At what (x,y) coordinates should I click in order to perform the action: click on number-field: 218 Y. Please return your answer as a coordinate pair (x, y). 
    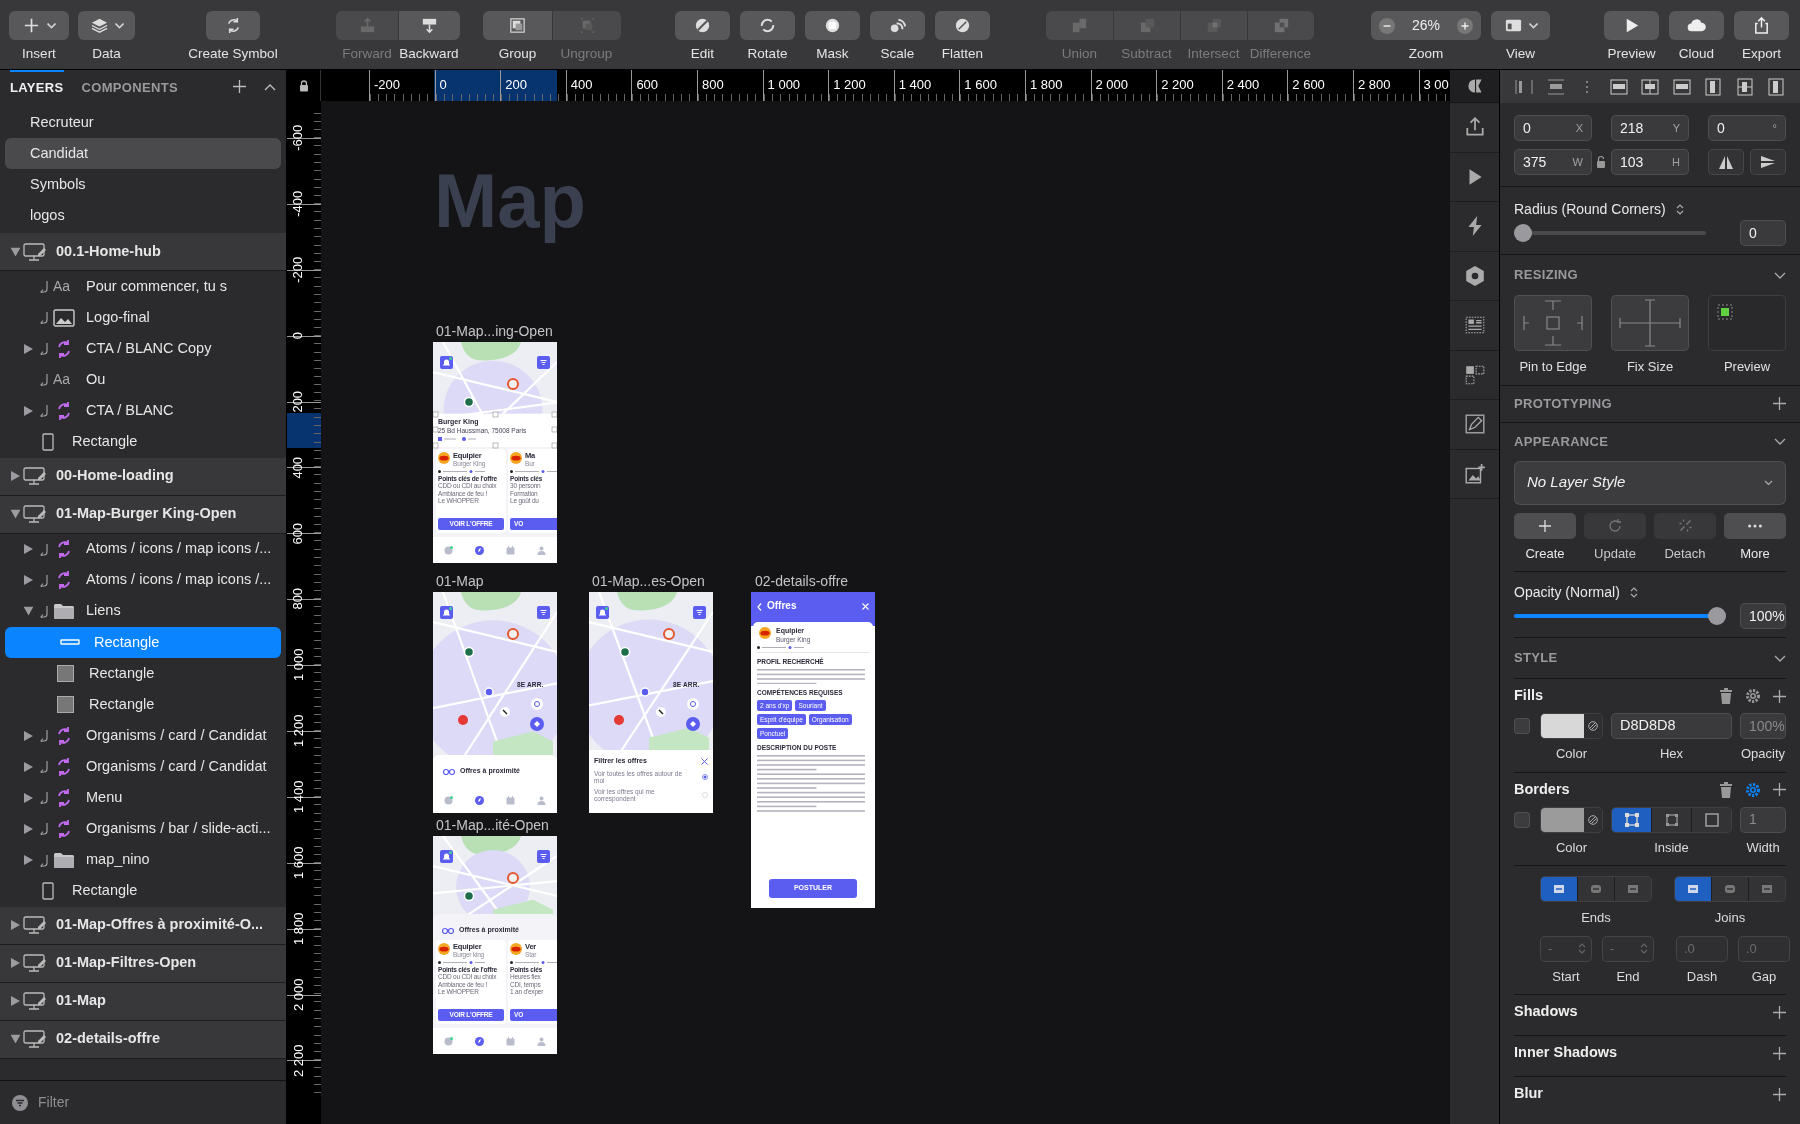
    Looking at the image, I should click on (1650, 128).